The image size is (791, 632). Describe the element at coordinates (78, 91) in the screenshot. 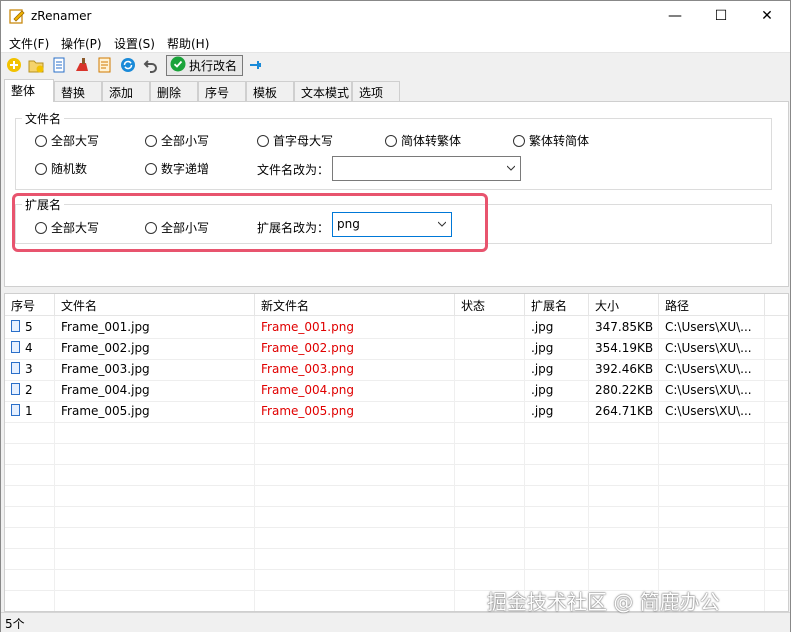

I see `tab-replace: 替换` at that location.